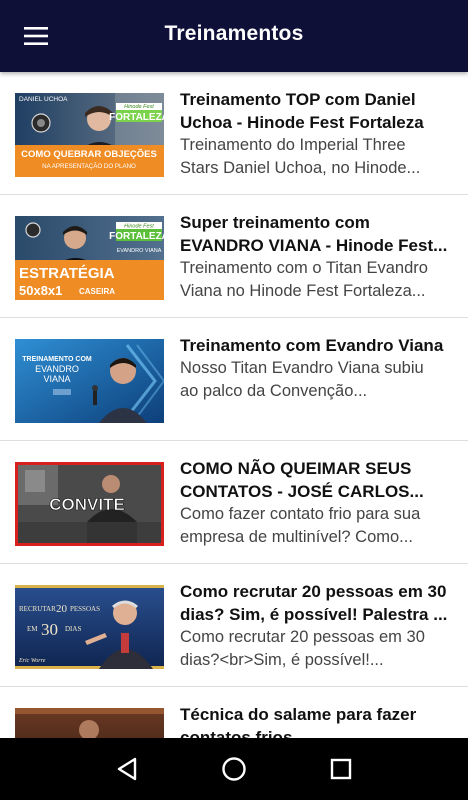 The height and width of the screenshot is (800, 468). I want to click on item-description-line: Treinamento com o Titan Evandro, so click(304, 268).